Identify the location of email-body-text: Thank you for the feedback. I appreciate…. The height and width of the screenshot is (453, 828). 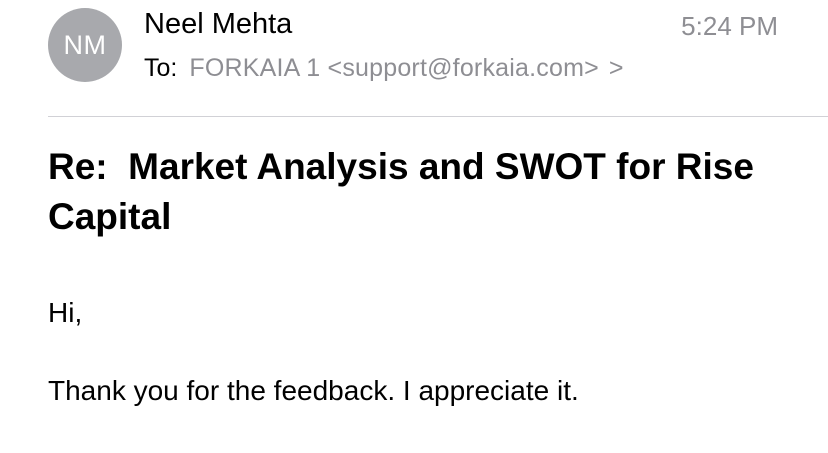
(313, 390).